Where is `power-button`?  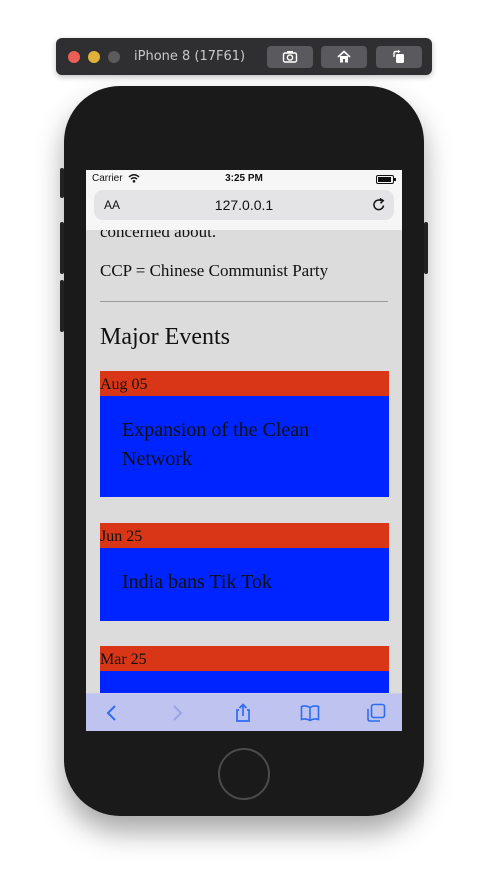 power-button is located at coordinates (426, 248).